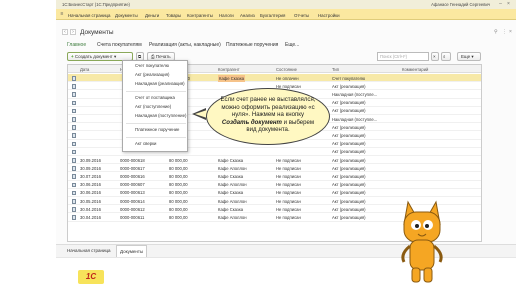 The width and height of the screenshot is (516, 290). What do you see at coordinates (90, 209) in the screenshot?
I see `cell-date: 30.04.2016` at bounding box center [90, 209].